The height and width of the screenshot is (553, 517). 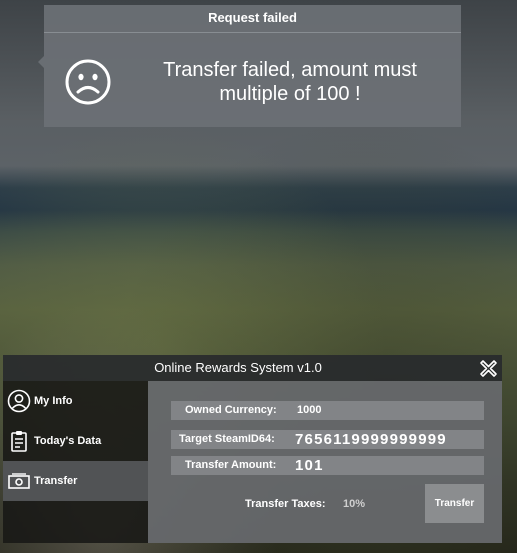 What do you see at coordinates (488, 368) in the screenshot?
I see `close-icon` at bounding box center [488, 368].